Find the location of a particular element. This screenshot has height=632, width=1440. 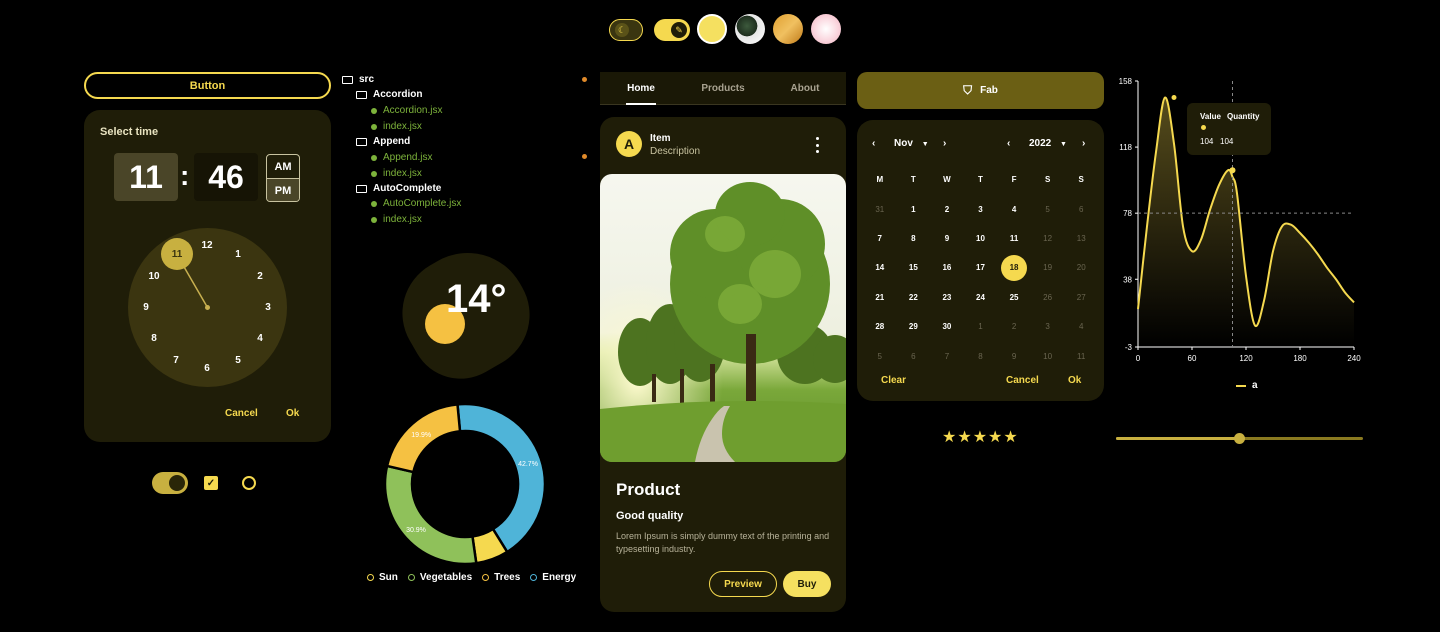

prev-year-icon: ‹ is located at coordinates (1008, 143).